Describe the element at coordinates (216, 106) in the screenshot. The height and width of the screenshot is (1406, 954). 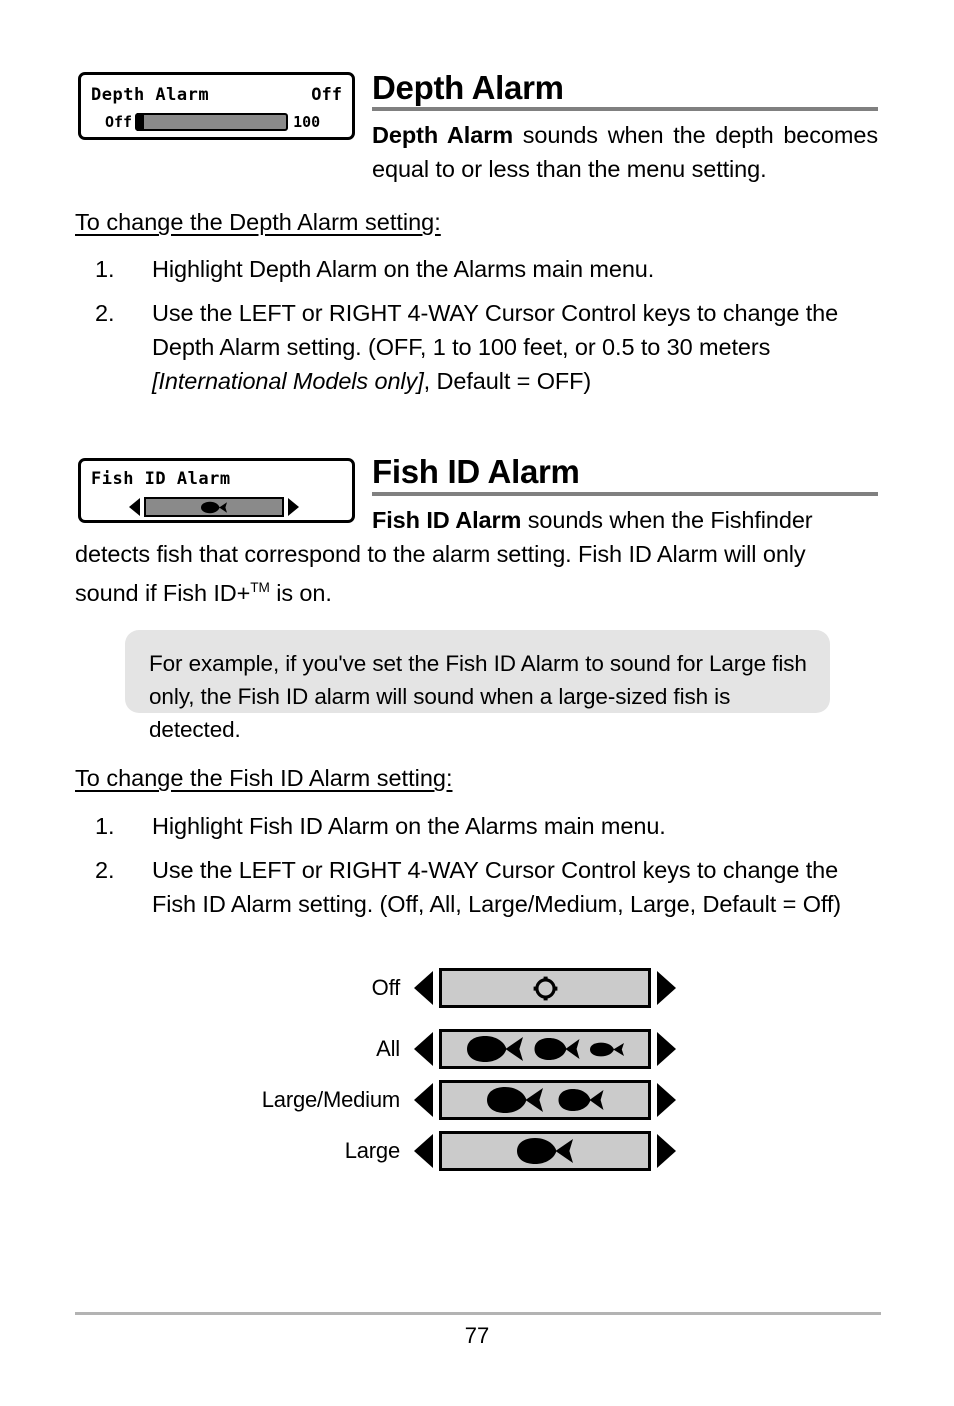
I see `depth-alarm-screenshot: Depth Alarm Off Off 100` at that location.